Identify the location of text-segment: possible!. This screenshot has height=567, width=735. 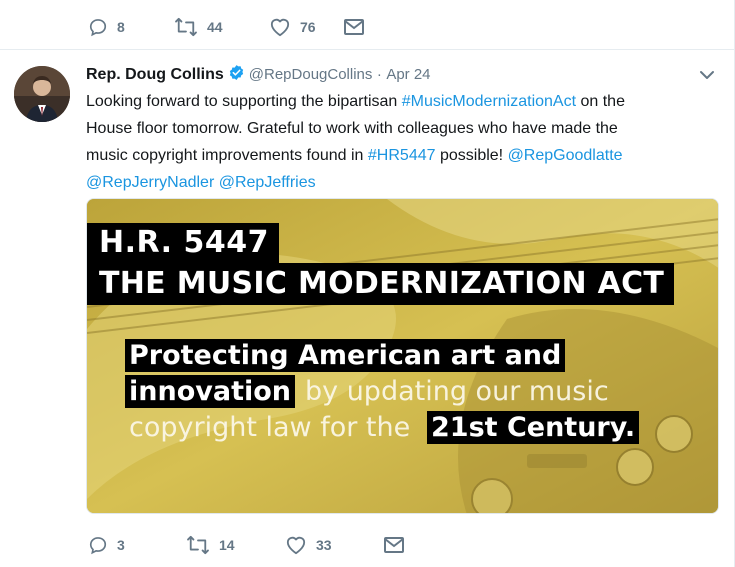
(471, 155).